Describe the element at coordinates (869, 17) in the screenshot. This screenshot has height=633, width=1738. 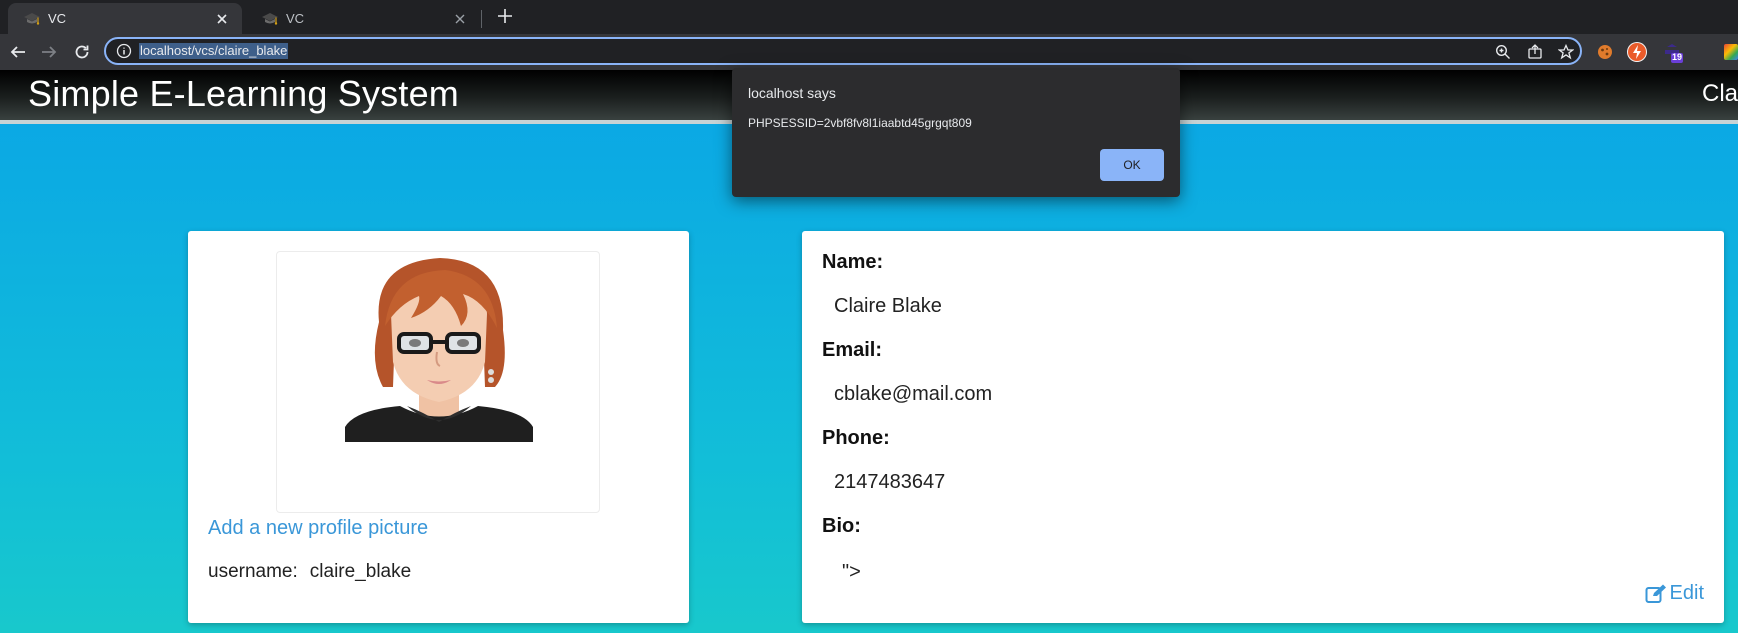
I see `browser-tab-strip: VC VC` at that location.